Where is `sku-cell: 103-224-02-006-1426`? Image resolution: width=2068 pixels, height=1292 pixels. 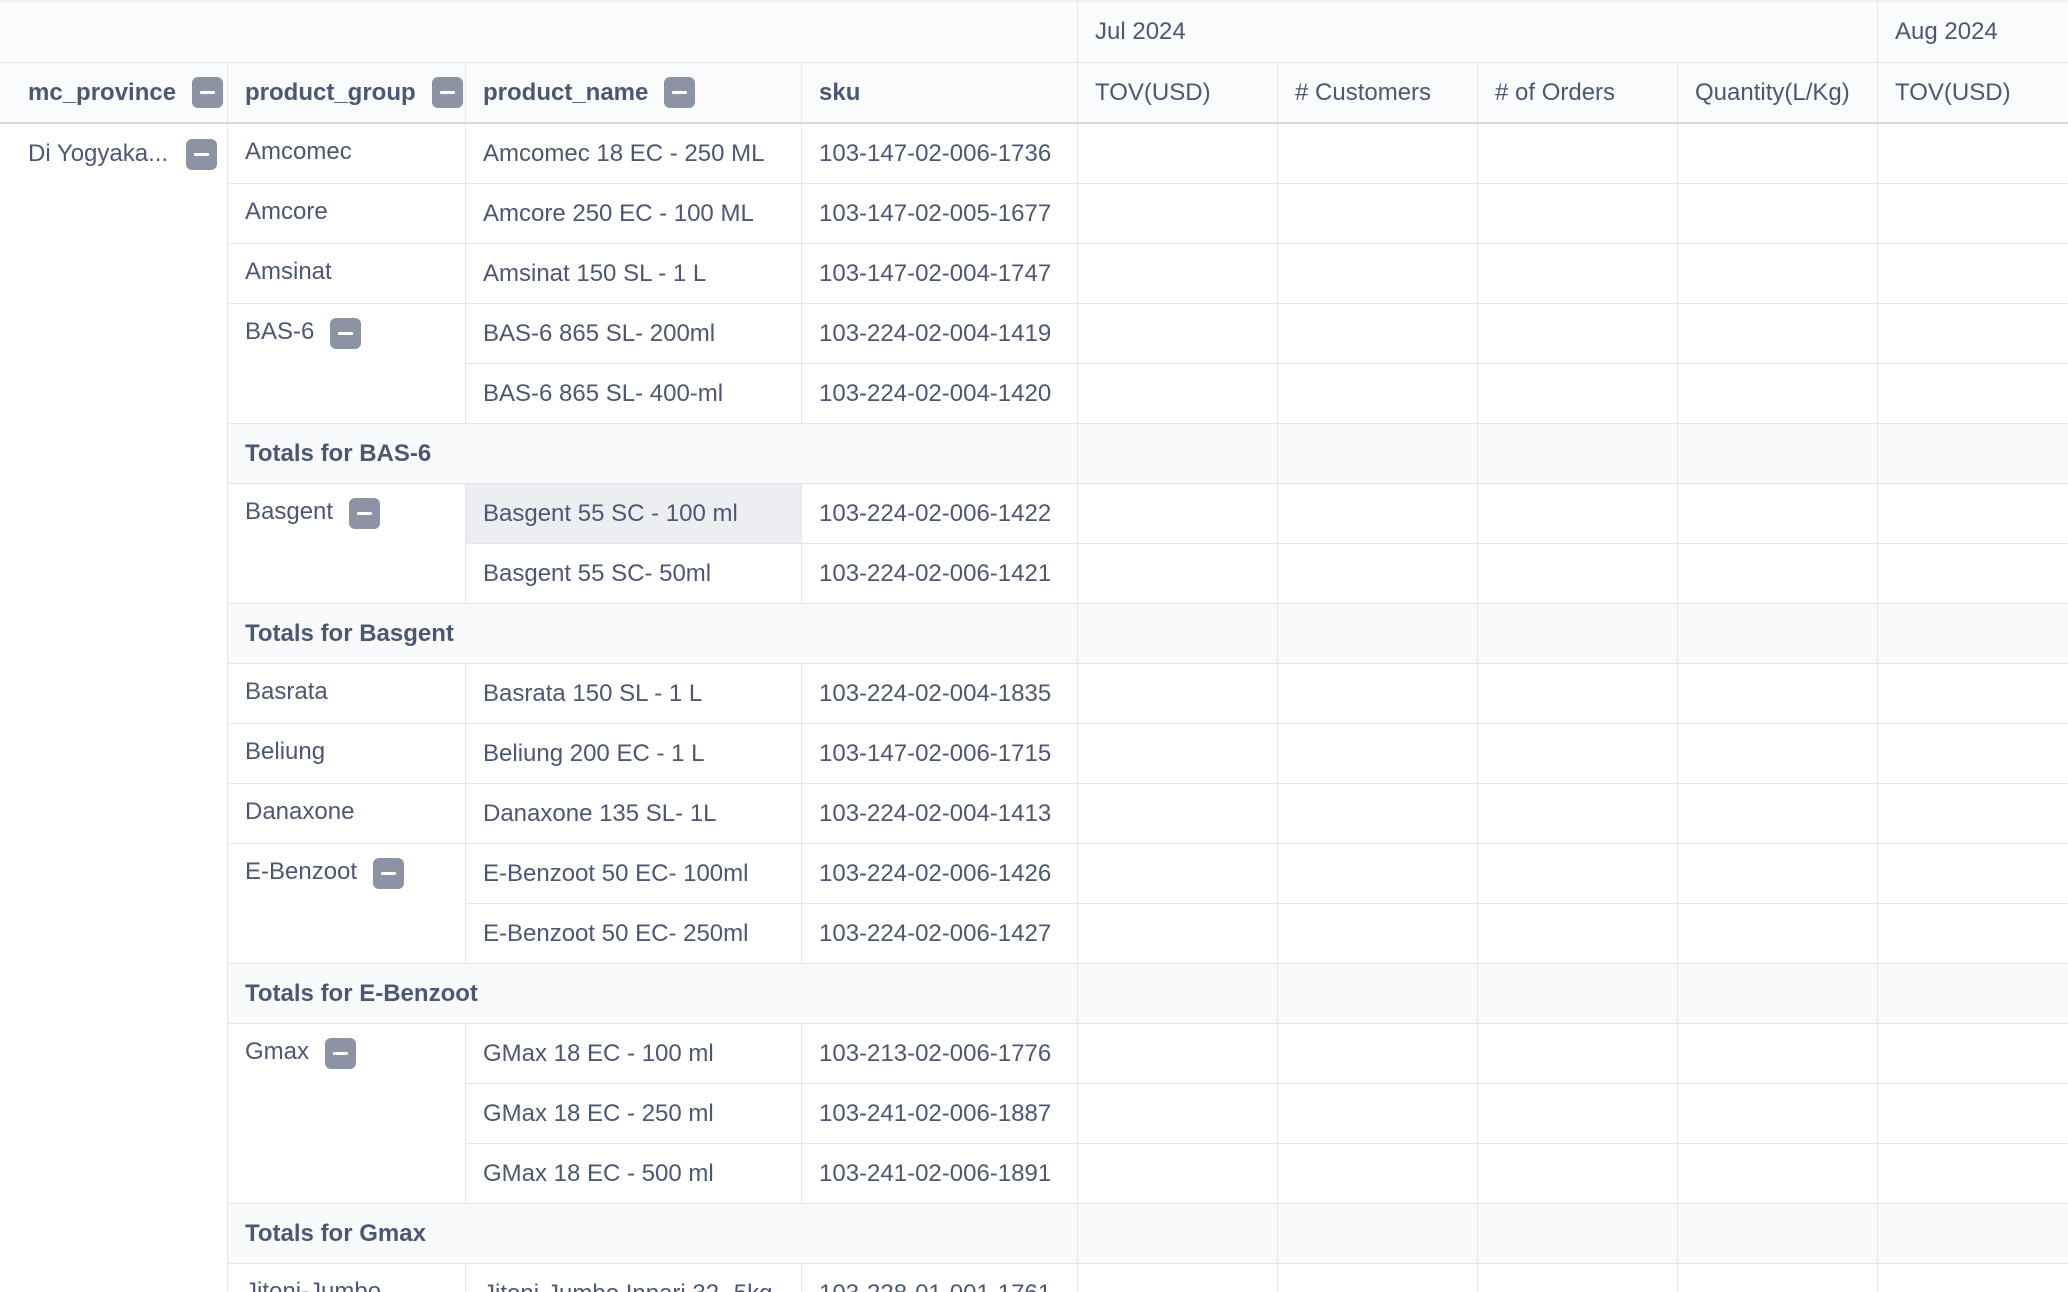 sku-cell: 103-224-02-006-1426 is located at coordinates (939, 874).